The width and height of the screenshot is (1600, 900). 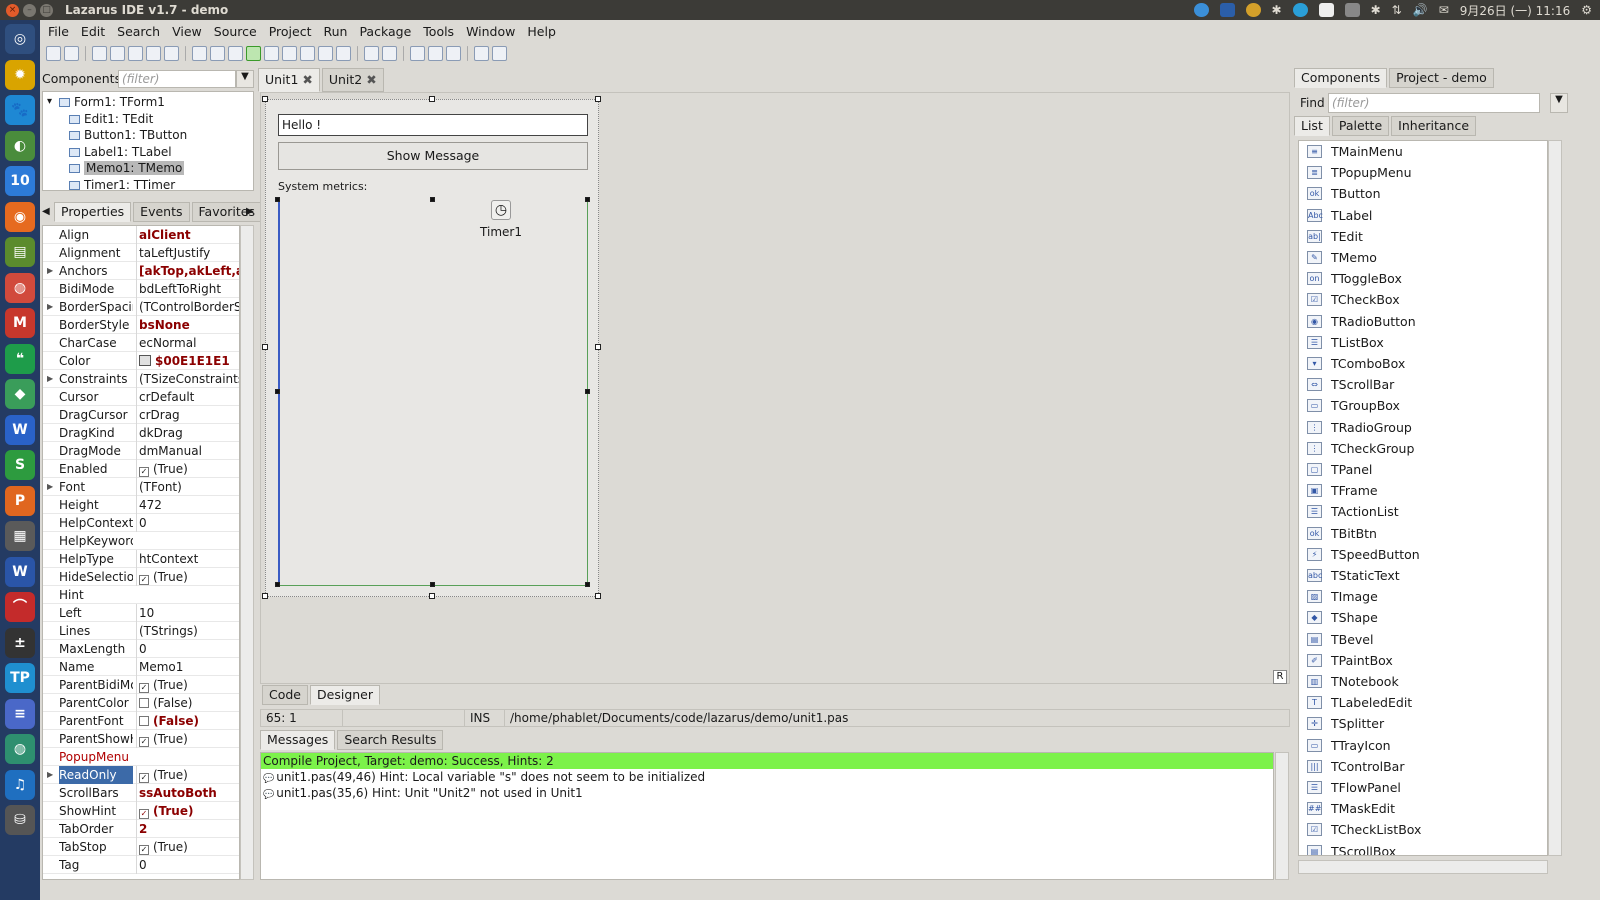 I want to click on open-icon, so click(x=99, y=53).